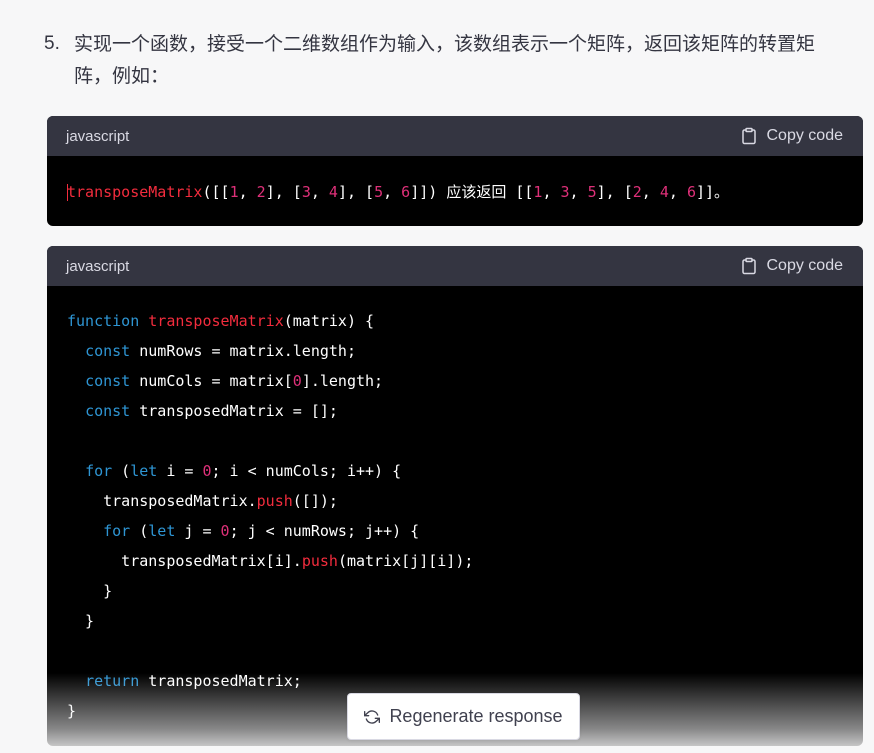  I want to click on code-line: const numCols = matrix[0].length;, so click(455, 381).